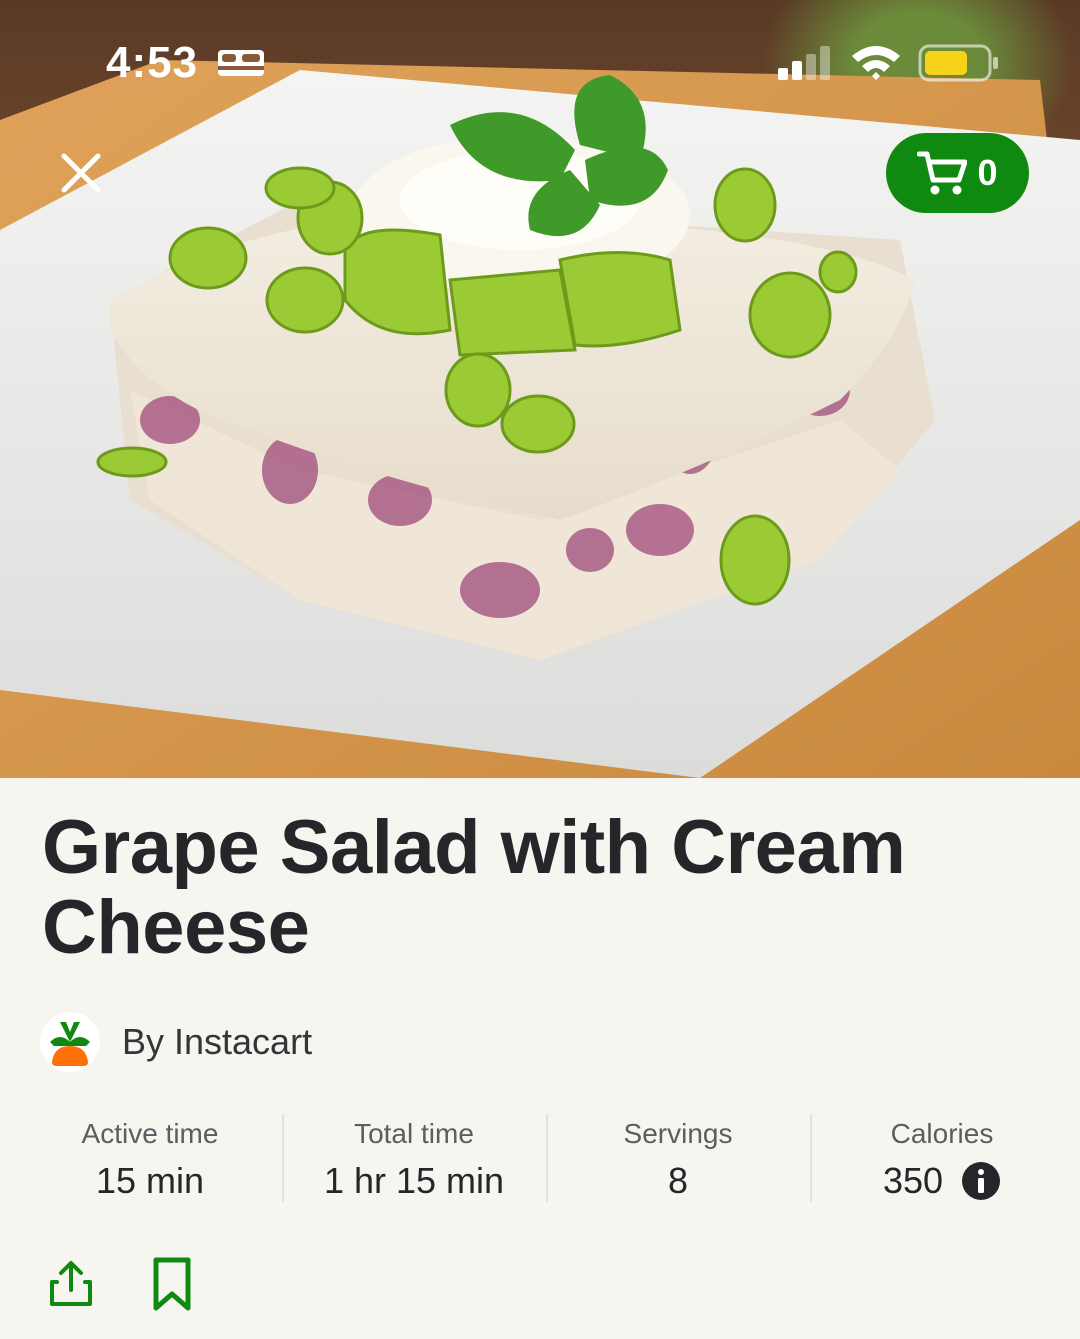 Image resolution: width=1080 pixels, height=1339 pixels. I want to click on info-icon, so click(981, 1181).